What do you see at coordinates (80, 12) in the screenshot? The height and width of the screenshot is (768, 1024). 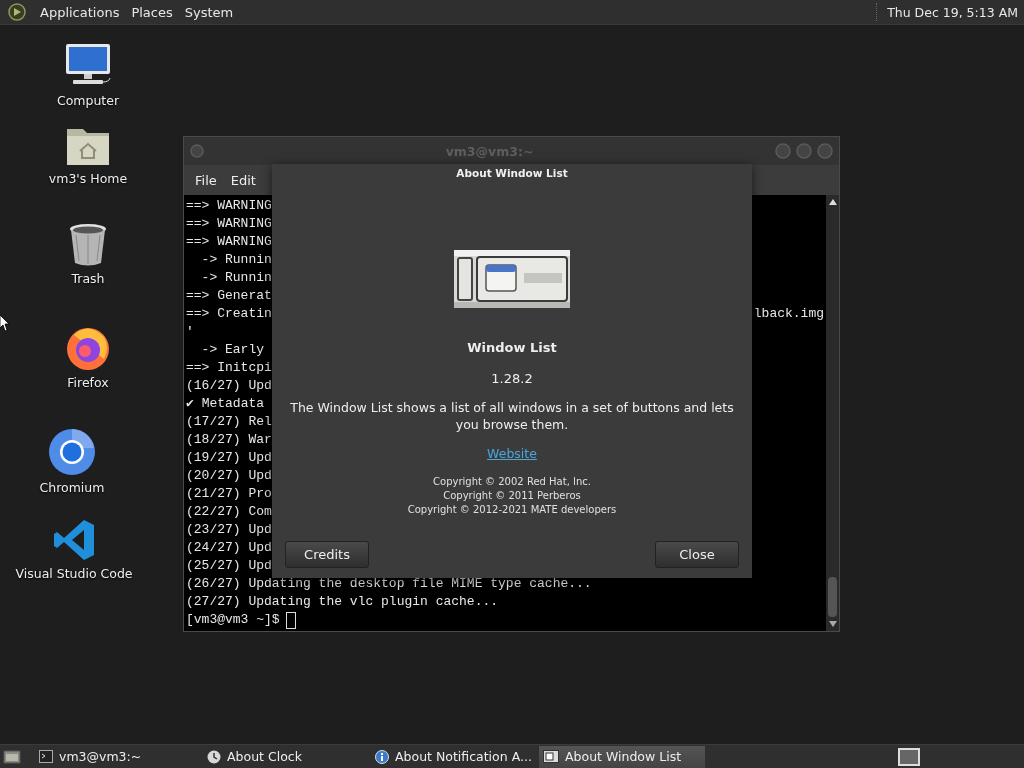 I see `panel-menu: Applications` at bounding box center [80, 12].